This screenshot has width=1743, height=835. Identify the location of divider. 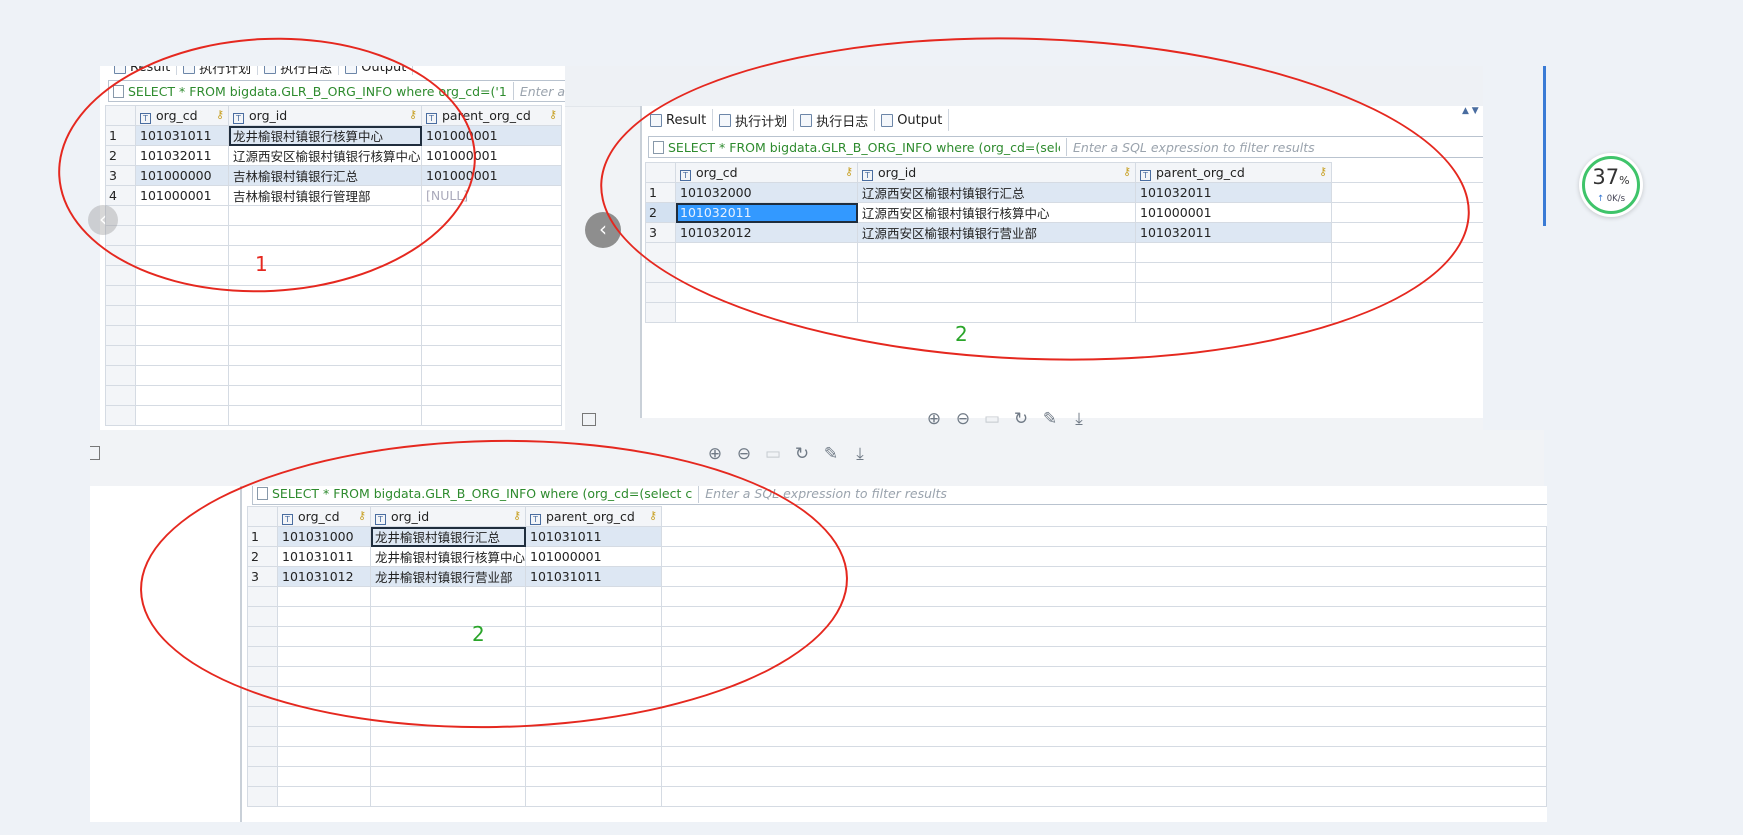
(513, 91).